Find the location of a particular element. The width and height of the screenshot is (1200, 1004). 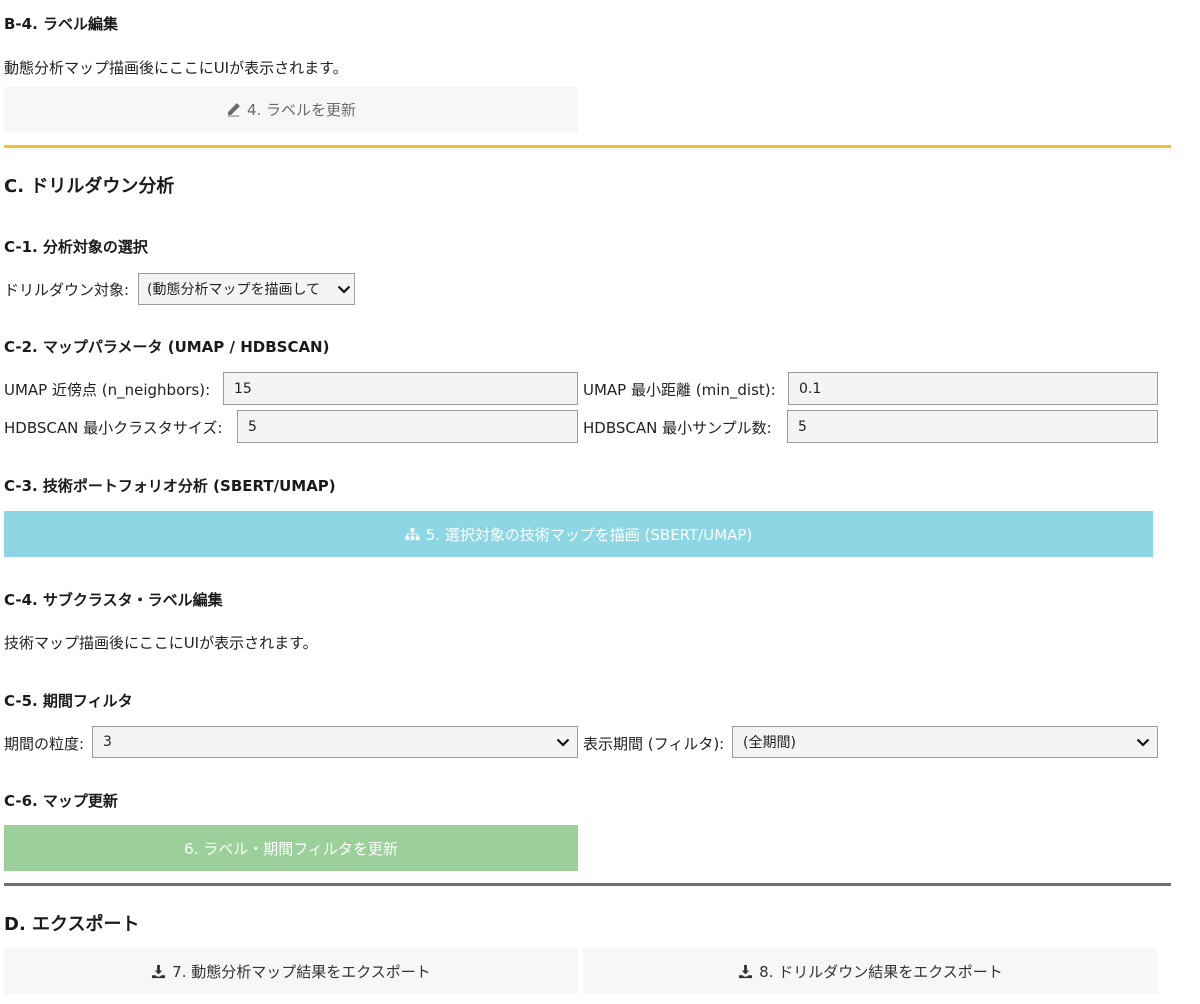

display-period-value: (全期間) is located at coordinates (769, 743).